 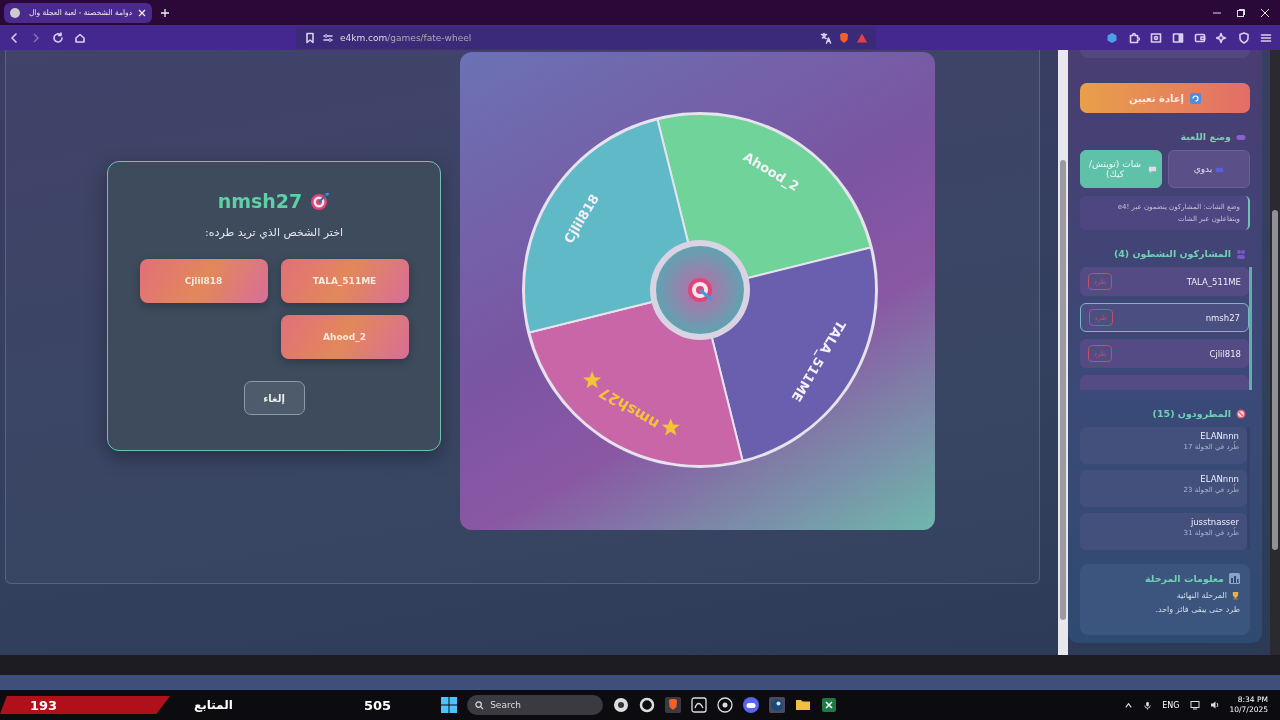 I want to click on reload-icon, so click(x=58, y=37).